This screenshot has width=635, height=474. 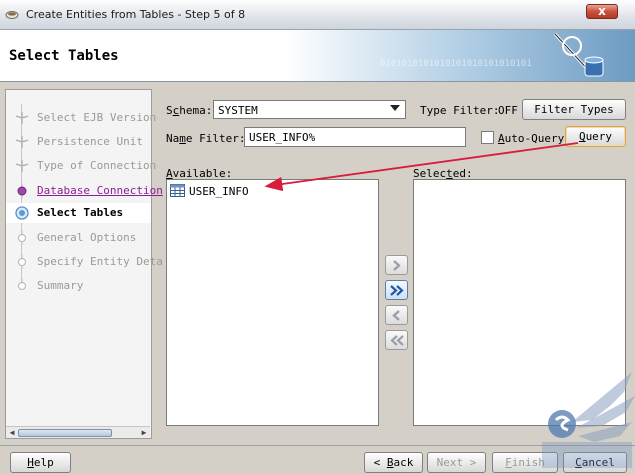 What do you see at coordinates (12, 433) in the screenshot?
I see `scroll-left-icon: ◀` at bounding box center [12, 433].